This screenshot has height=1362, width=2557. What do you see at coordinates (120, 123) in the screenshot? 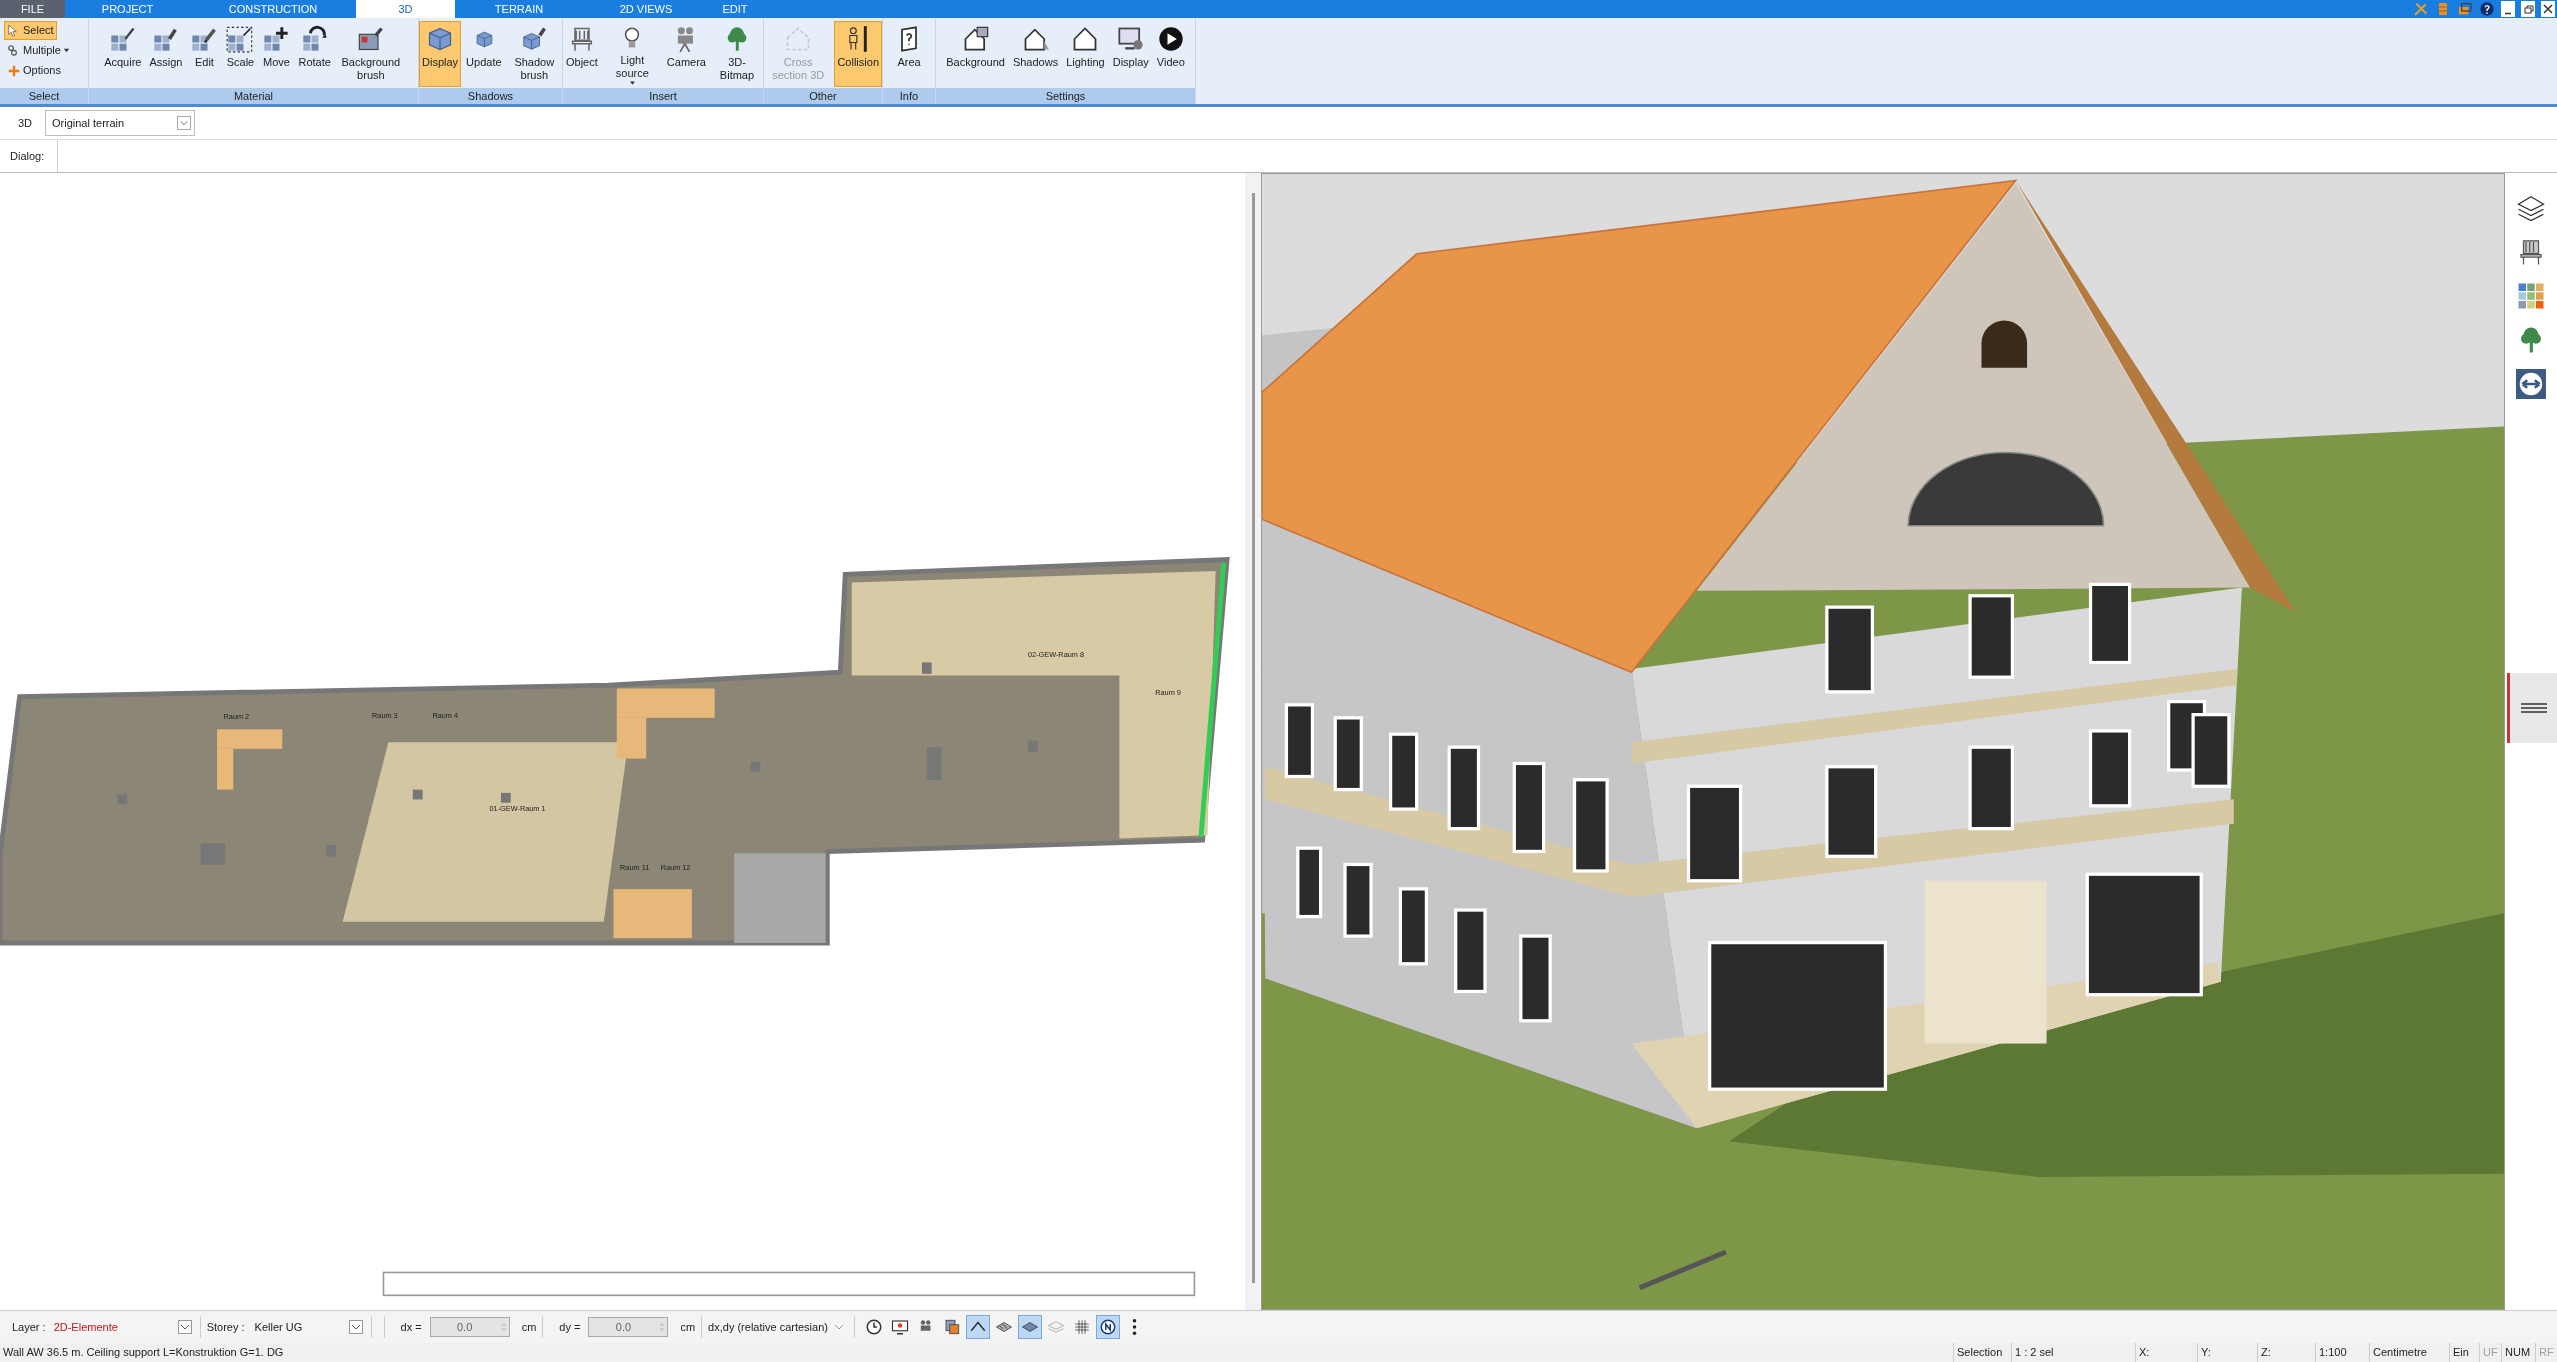
I see `terrain-dropdown: Original terrain` at bounding box center [120, 123].